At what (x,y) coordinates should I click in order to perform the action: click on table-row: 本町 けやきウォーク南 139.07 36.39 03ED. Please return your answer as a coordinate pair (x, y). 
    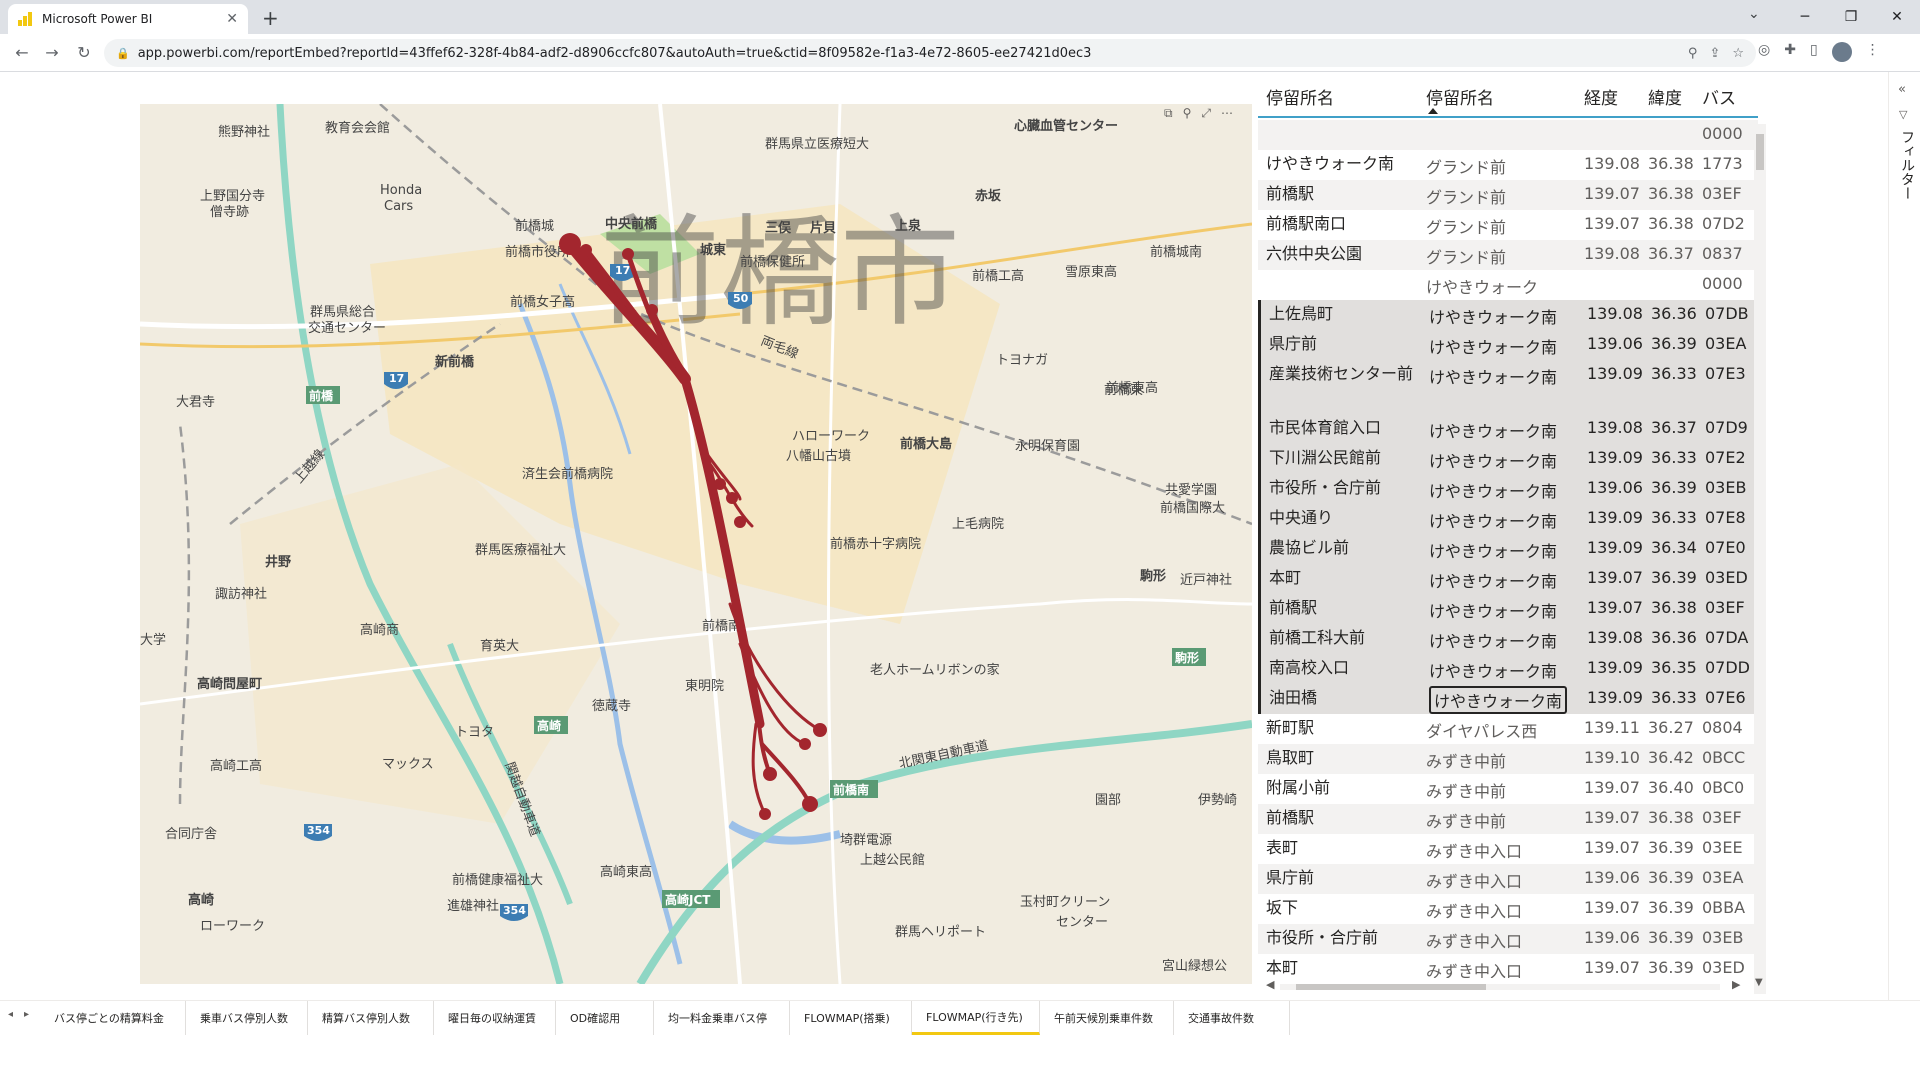
    Looking at the image, I should click on (1508, 579).